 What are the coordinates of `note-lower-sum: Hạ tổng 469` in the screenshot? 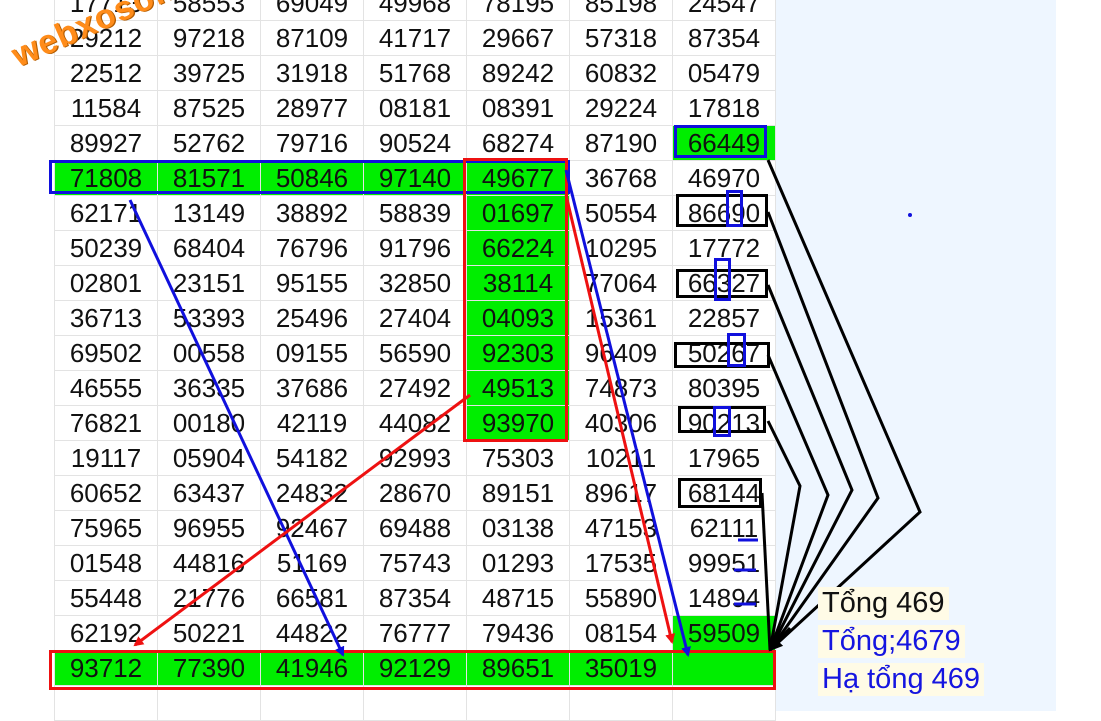 It's located at (901, 679).